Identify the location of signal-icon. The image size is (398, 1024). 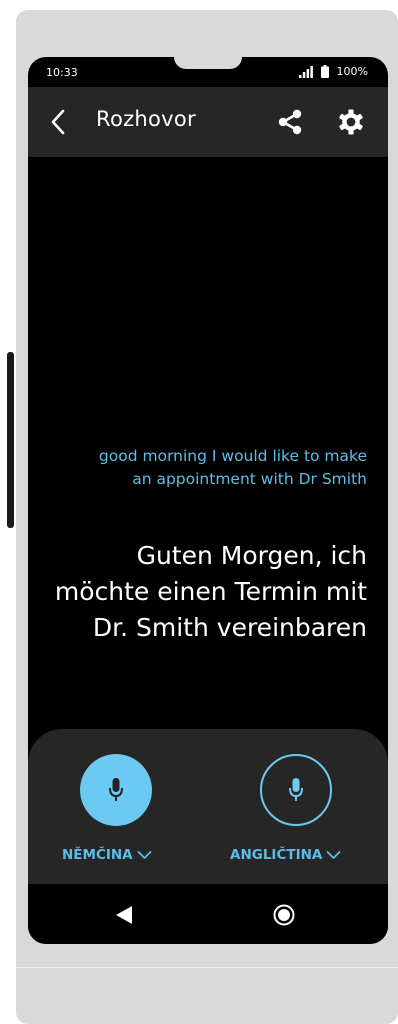
(305, 71).